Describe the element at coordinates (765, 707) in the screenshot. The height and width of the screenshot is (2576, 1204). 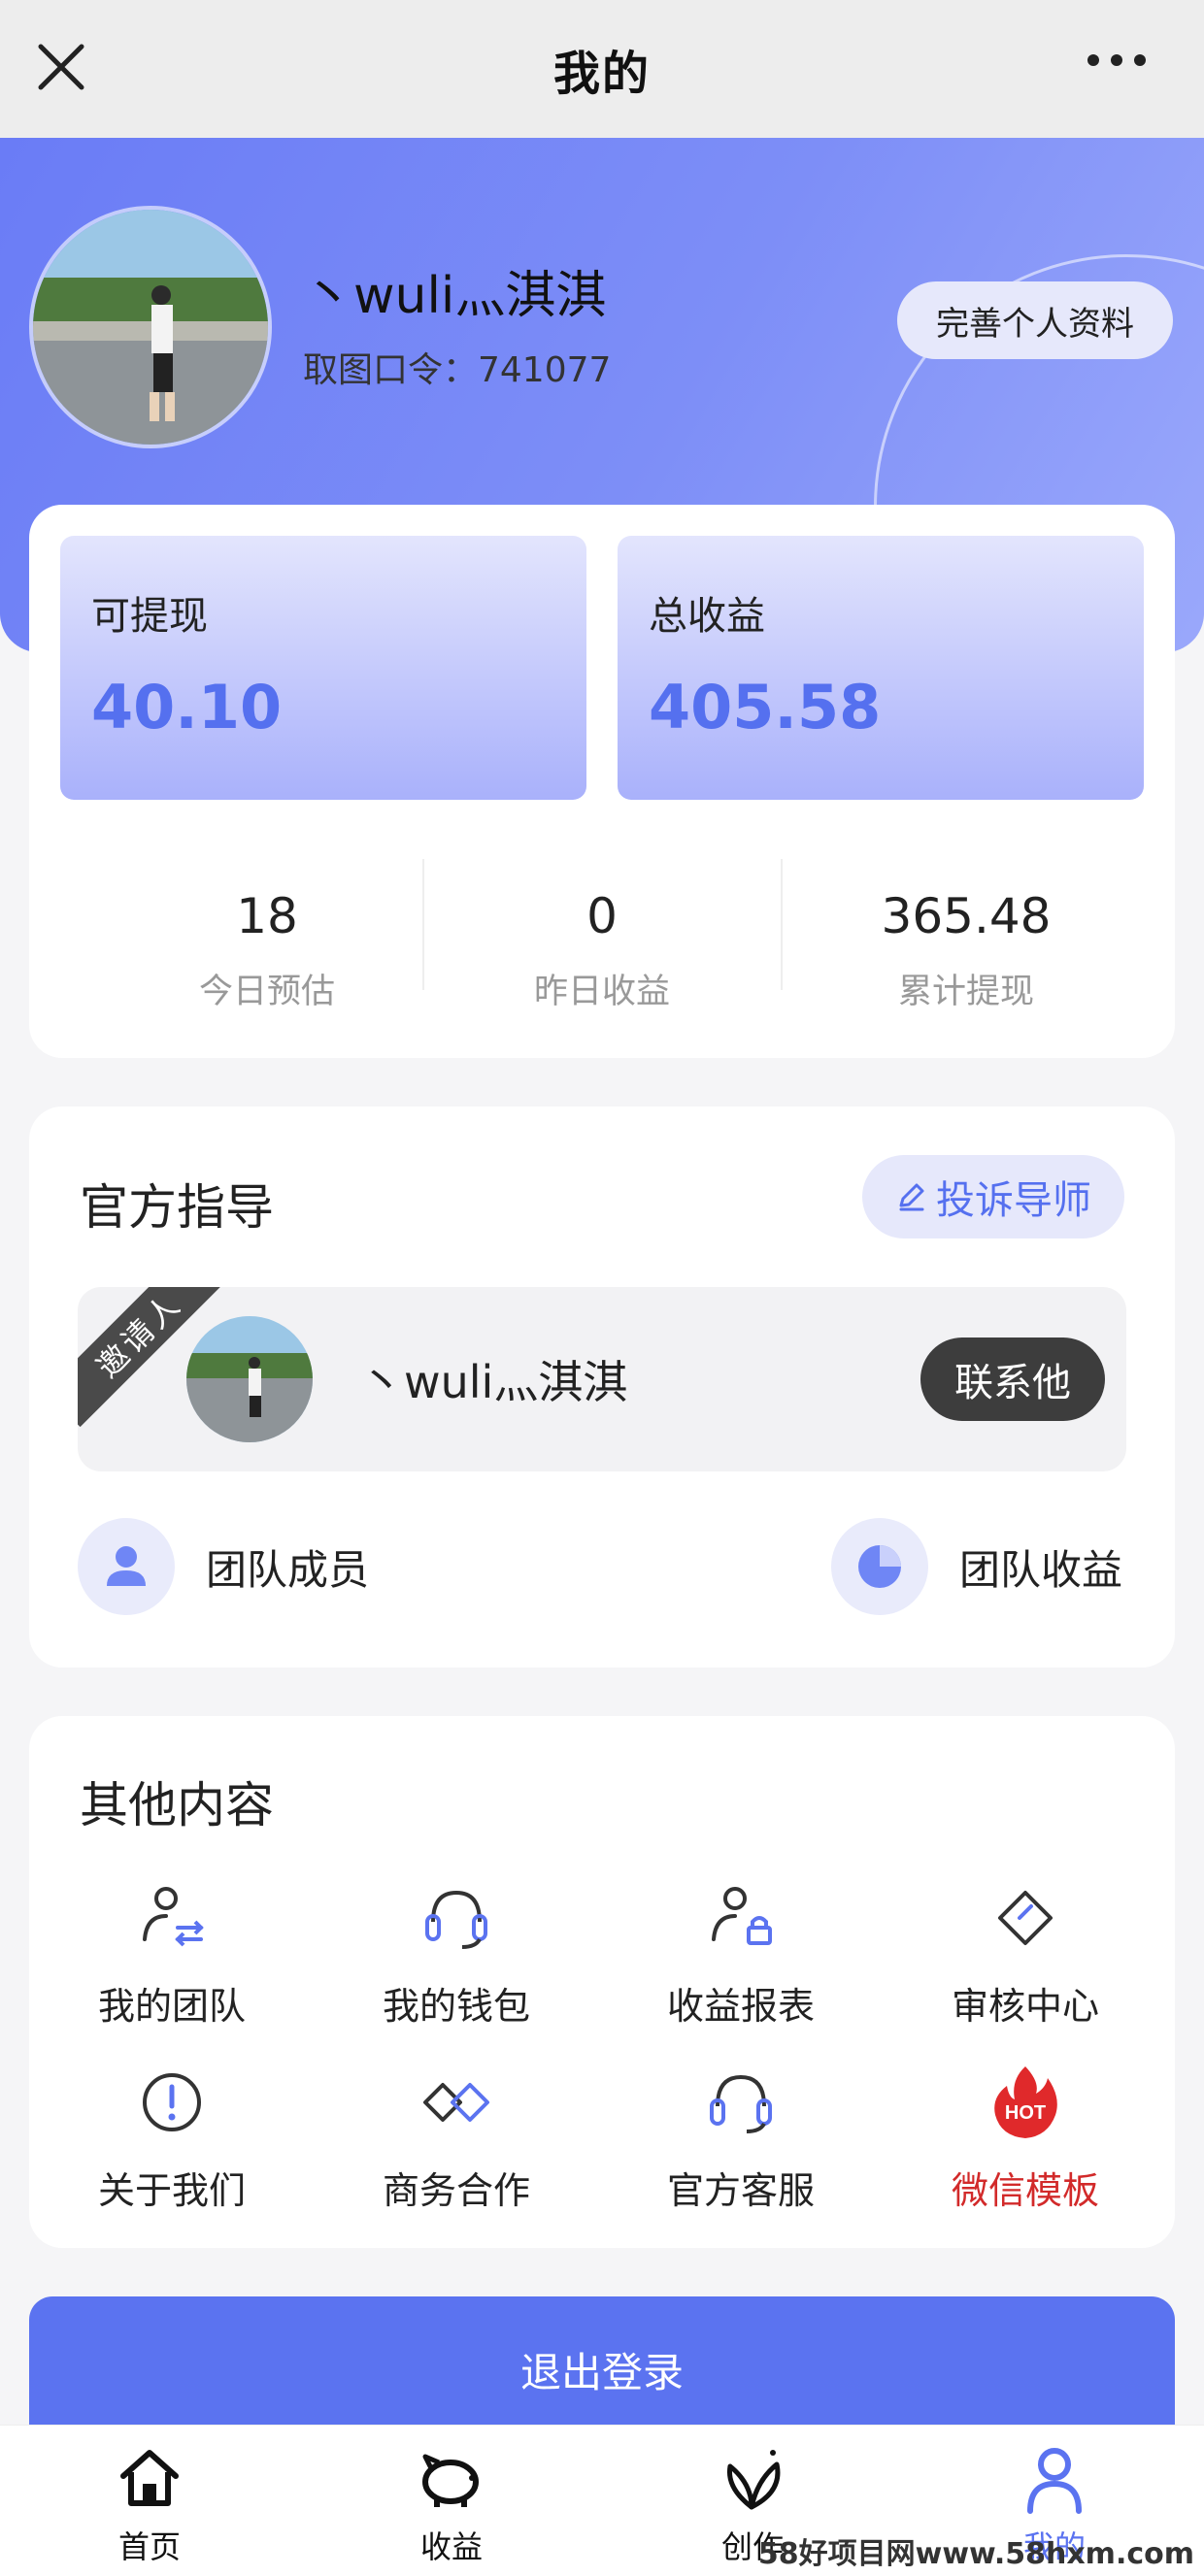
I see `total-earnings-value: 405.58` at that location.